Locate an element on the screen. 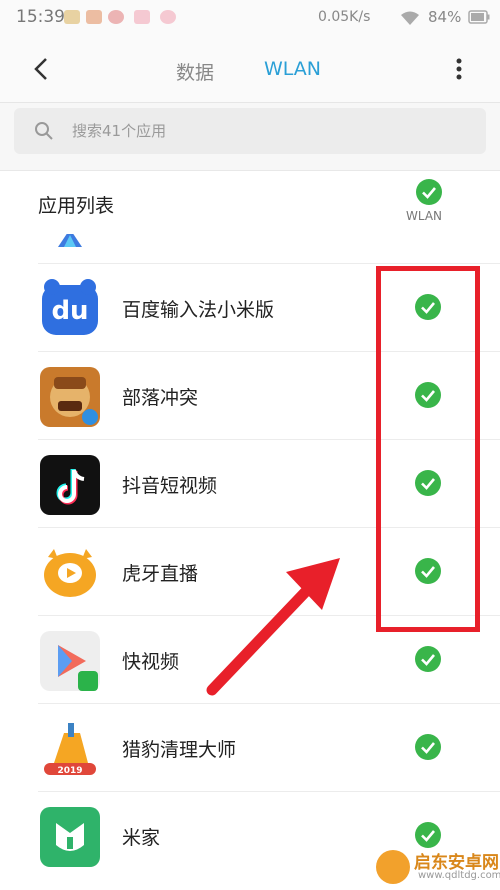 The image size is (500, 890). kuaishipin-icon is located at coordinates (70, 661).